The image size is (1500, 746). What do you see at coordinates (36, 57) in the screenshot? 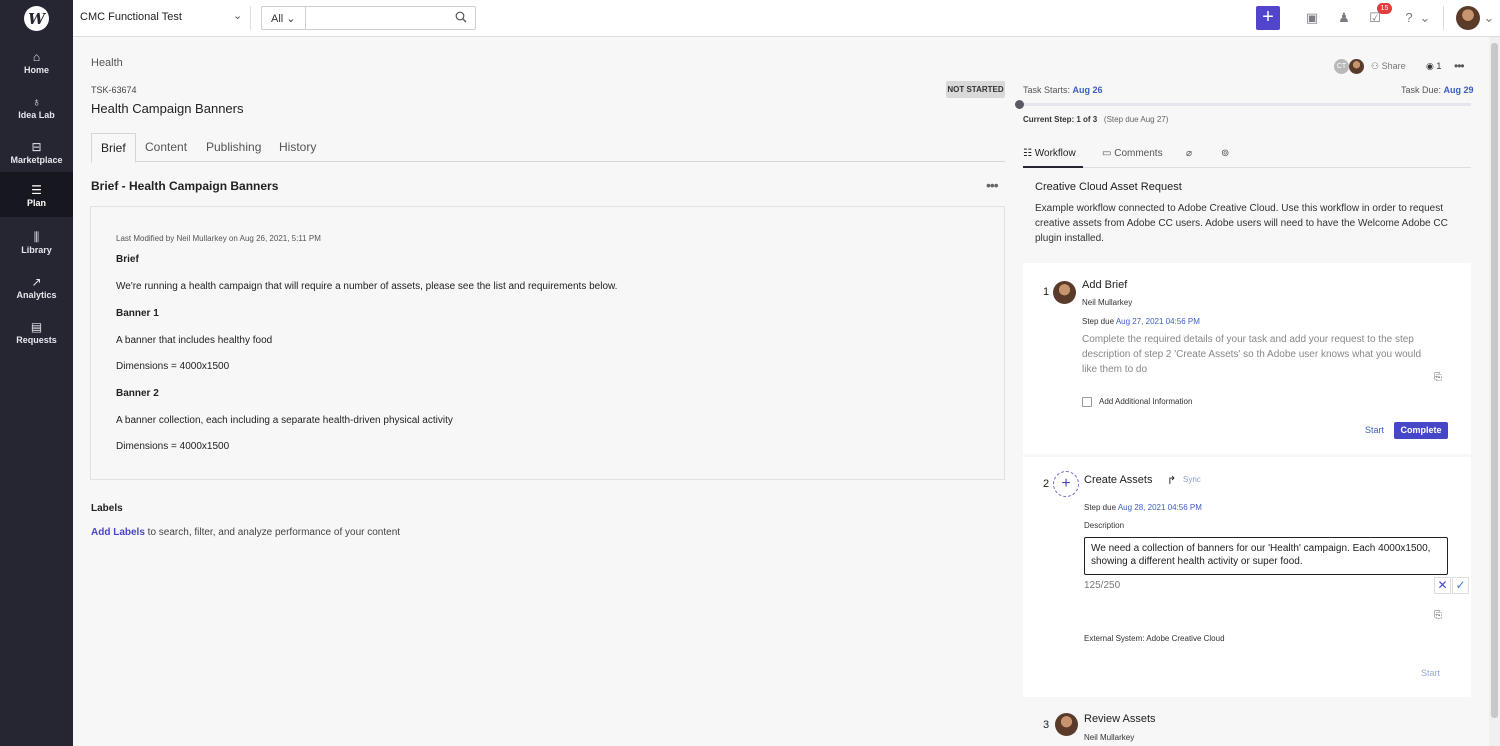
I see `home-icon: ⌂` at bounding box center [36, 57].